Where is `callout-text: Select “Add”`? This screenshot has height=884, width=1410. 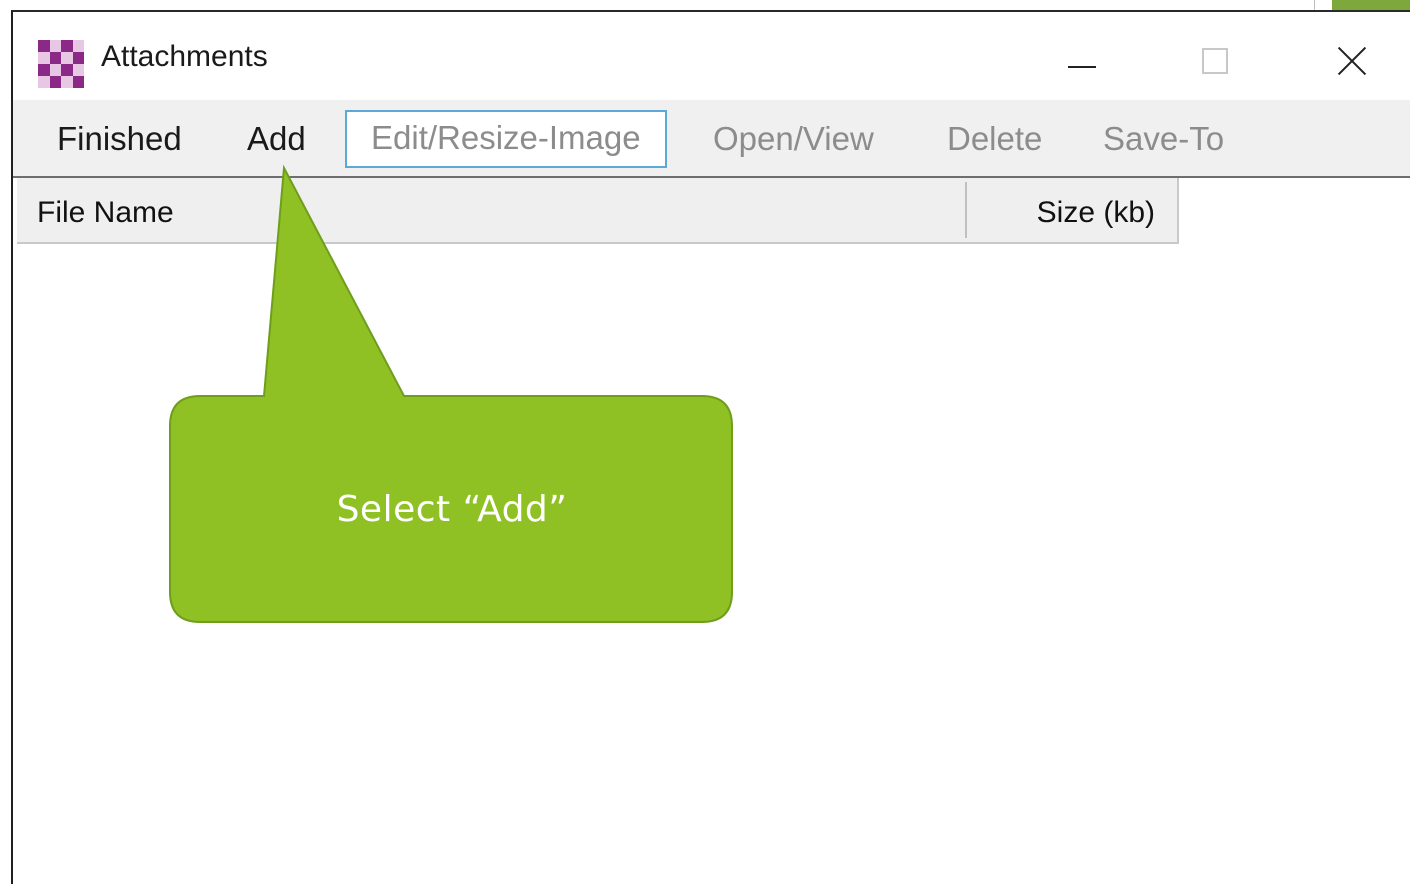
callout-text: Select “Add” is located at coordinates (452, 509).